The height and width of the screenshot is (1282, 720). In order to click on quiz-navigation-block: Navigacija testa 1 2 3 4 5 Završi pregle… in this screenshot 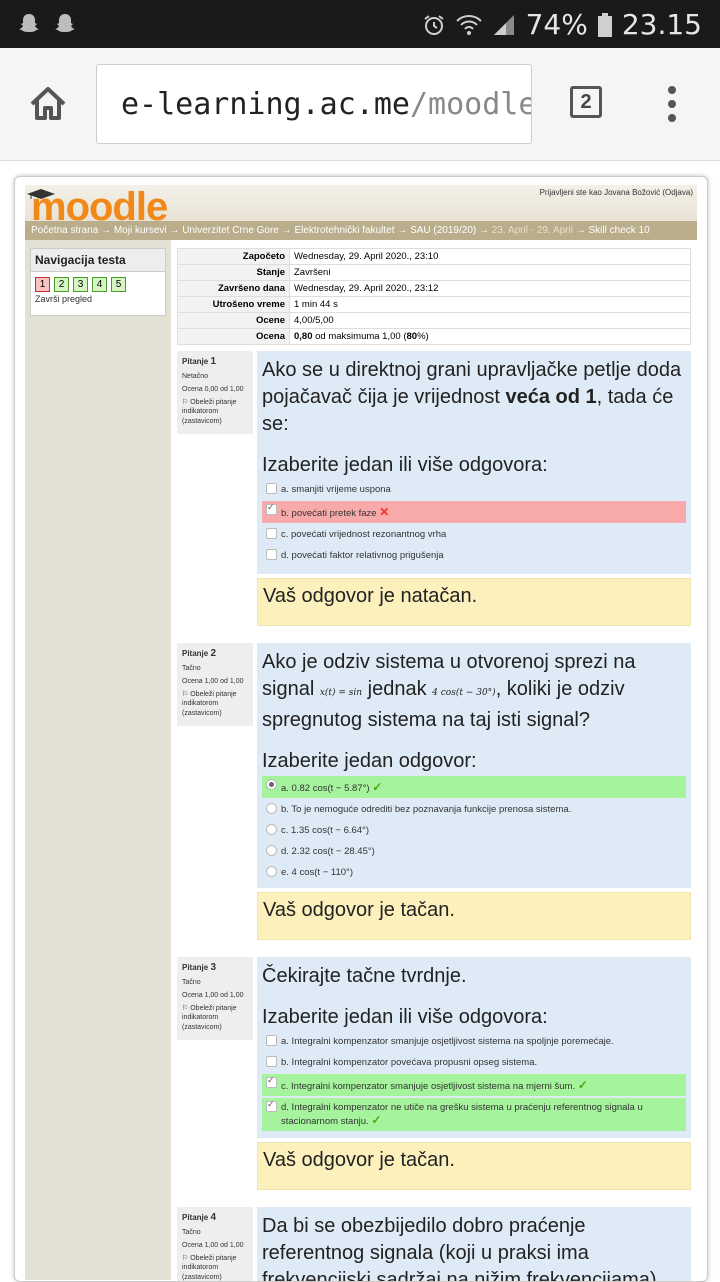, I will do `click(98, 282)`.